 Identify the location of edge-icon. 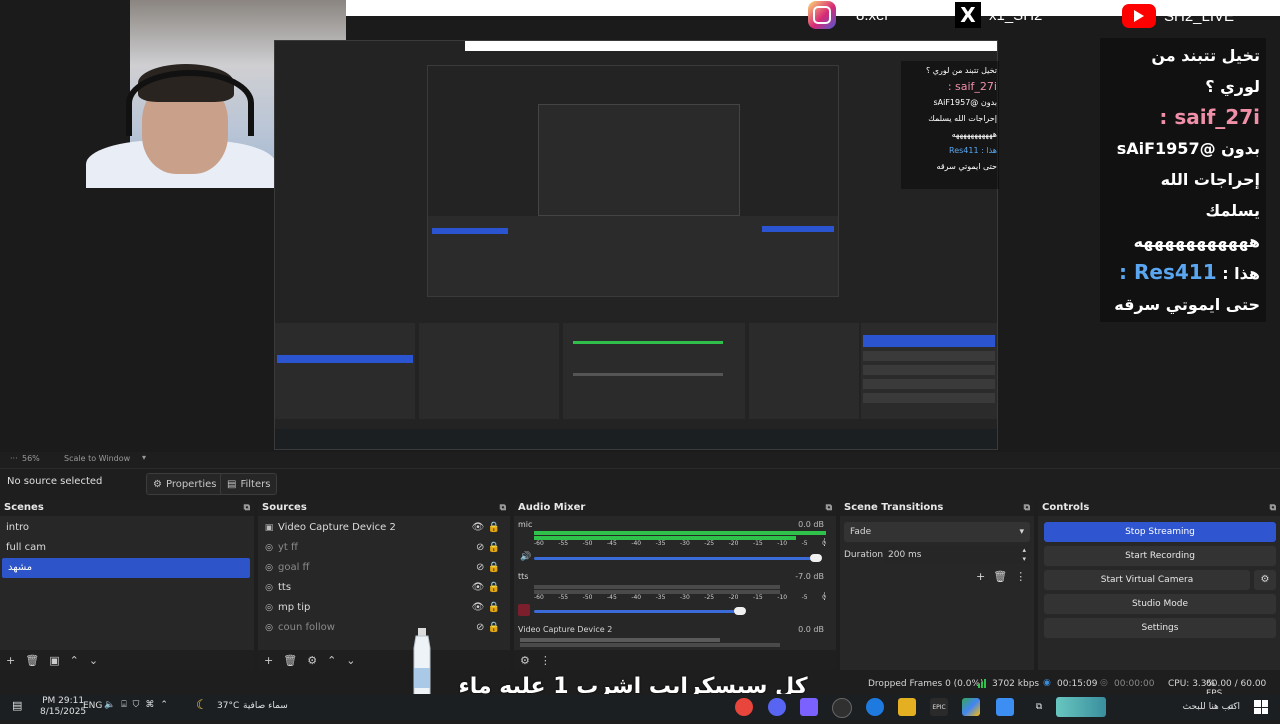
(875, 707).